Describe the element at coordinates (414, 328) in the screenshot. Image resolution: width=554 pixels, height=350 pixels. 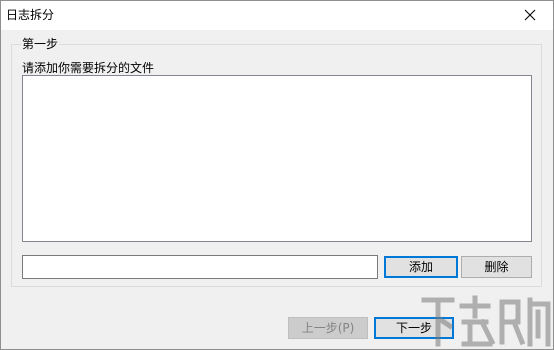
I see `next-step-button: 下一步` at that location.